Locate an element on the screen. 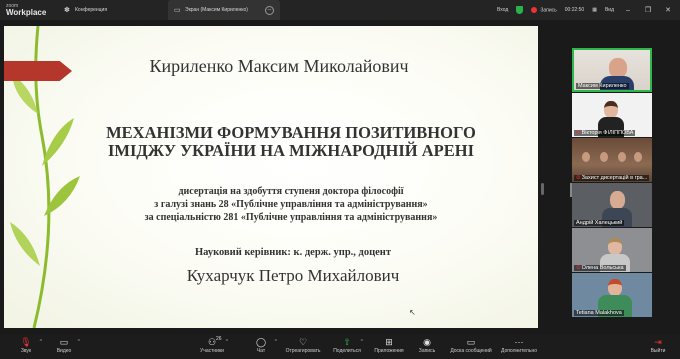 This screenshot has width=680, height=359. share-label: Поделиться is located at coordinates (347, 351).